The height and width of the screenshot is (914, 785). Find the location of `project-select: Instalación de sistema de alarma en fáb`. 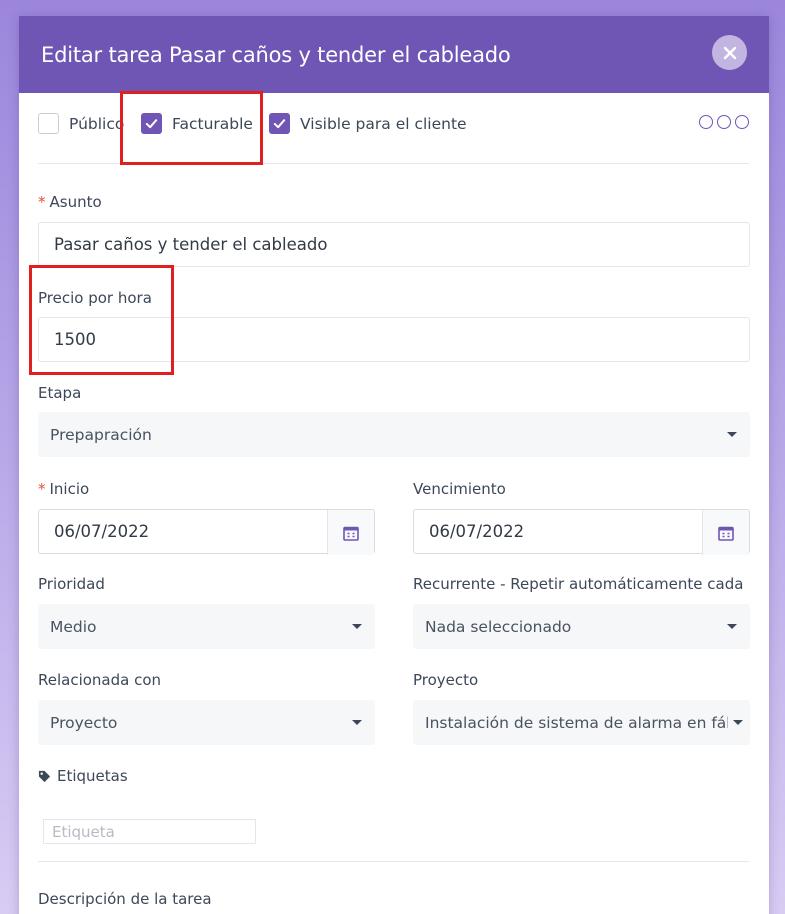

project-select: Instalación de sistema de alarma en fáb is located at coordinates (581, 722).